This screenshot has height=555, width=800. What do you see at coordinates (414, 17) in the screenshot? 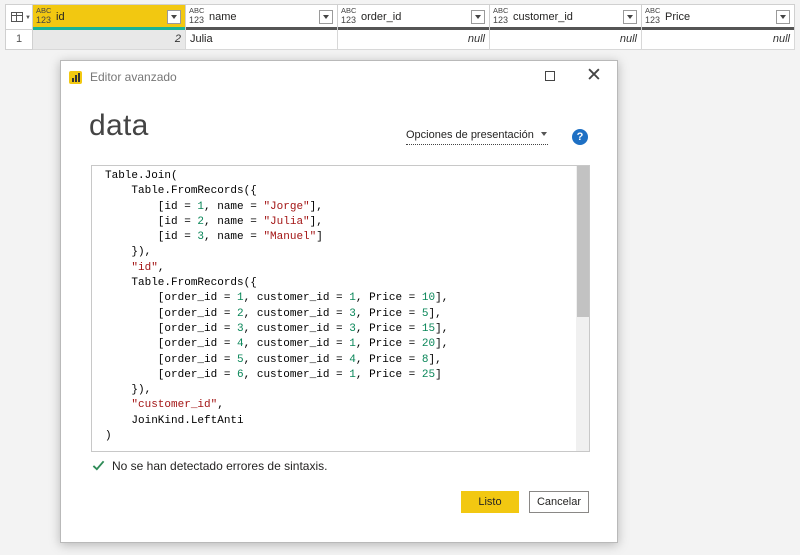
I see `column-header-order-id: ABC 123 order_id` at bounding box center [414, 17].